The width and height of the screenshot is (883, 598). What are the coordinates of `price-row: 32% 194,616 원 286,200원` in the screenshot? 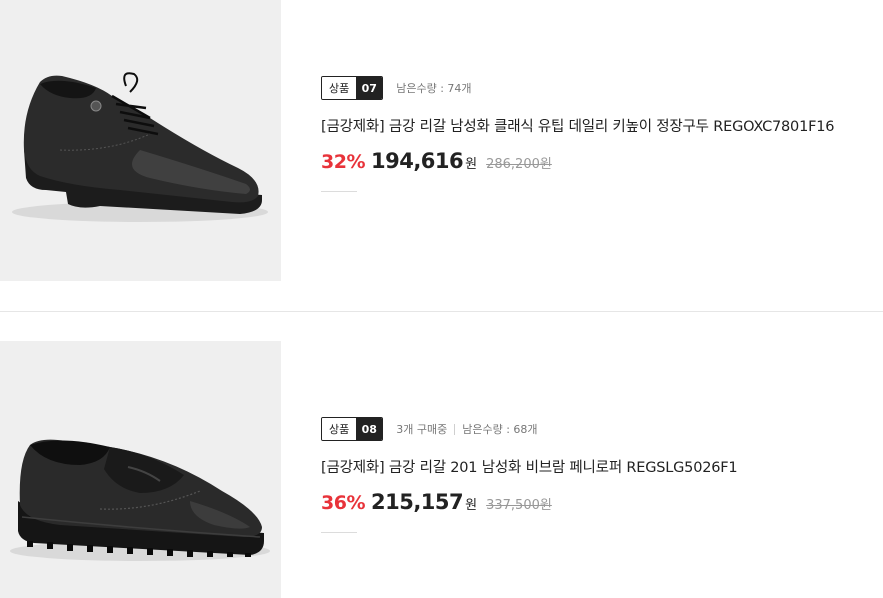 It's located at (601, 161).